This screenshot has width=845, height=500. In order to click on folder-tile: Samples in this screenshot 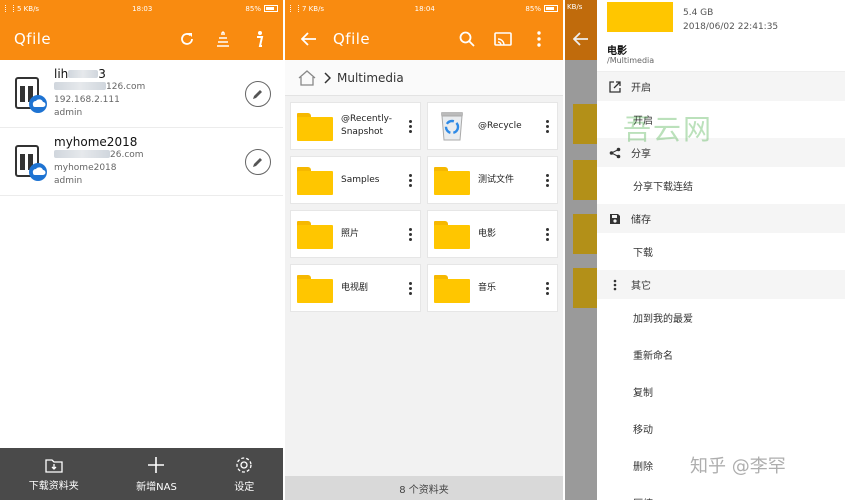, I will do `click(355, 180)`.